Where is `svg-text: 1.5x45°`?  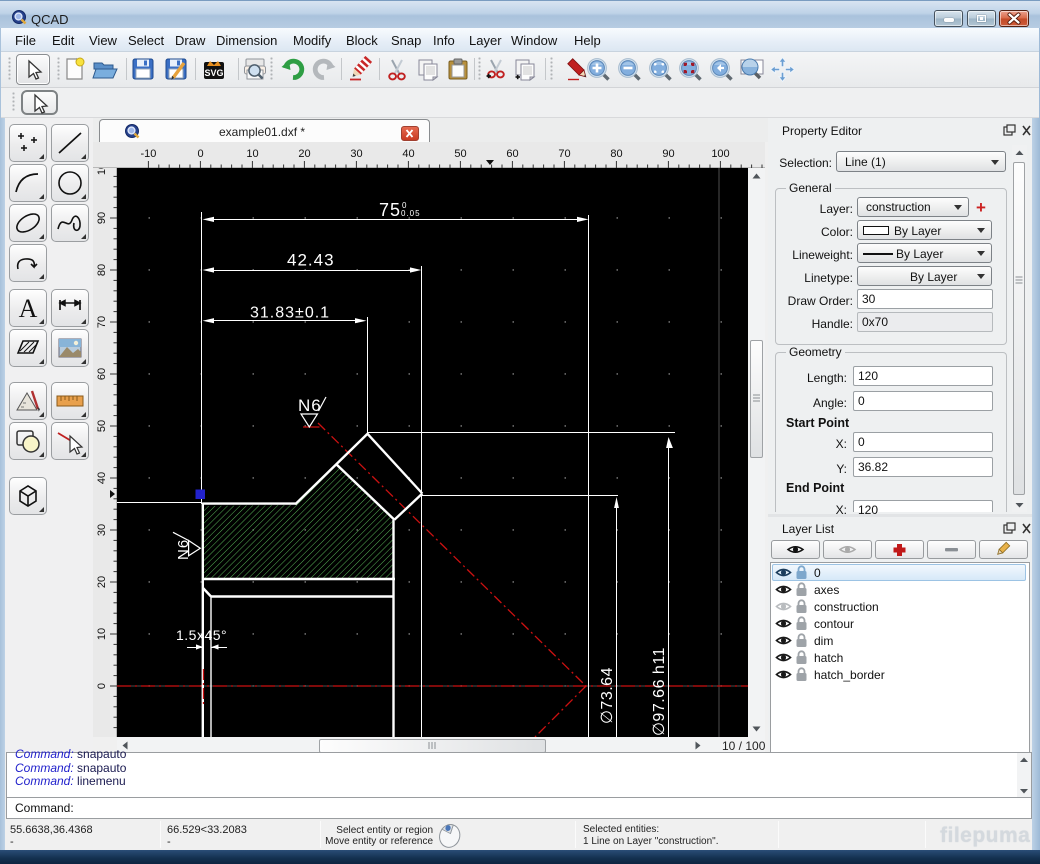
svg-text: 1.5x45° is located at coordinates (201, 635).